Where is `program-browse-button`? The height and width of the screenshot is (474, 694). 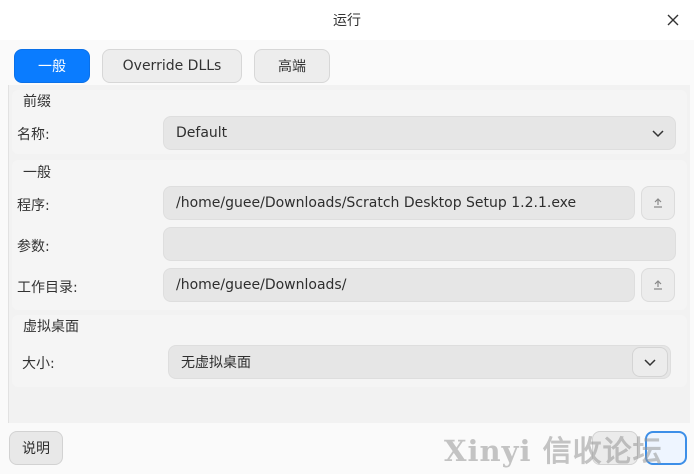 program-browse-button is located at coordinates (658, 203).